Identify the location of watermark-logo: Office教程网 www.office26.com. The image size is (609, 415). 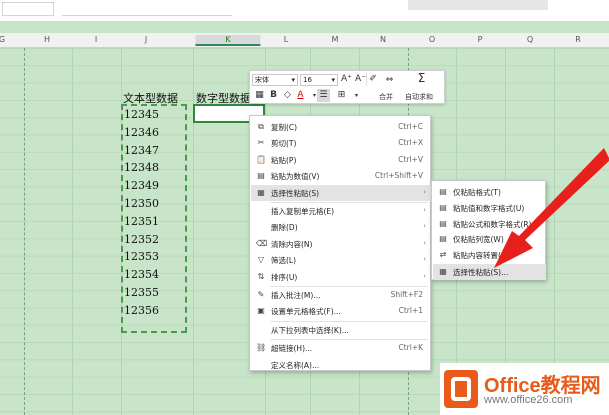
(524, 389).